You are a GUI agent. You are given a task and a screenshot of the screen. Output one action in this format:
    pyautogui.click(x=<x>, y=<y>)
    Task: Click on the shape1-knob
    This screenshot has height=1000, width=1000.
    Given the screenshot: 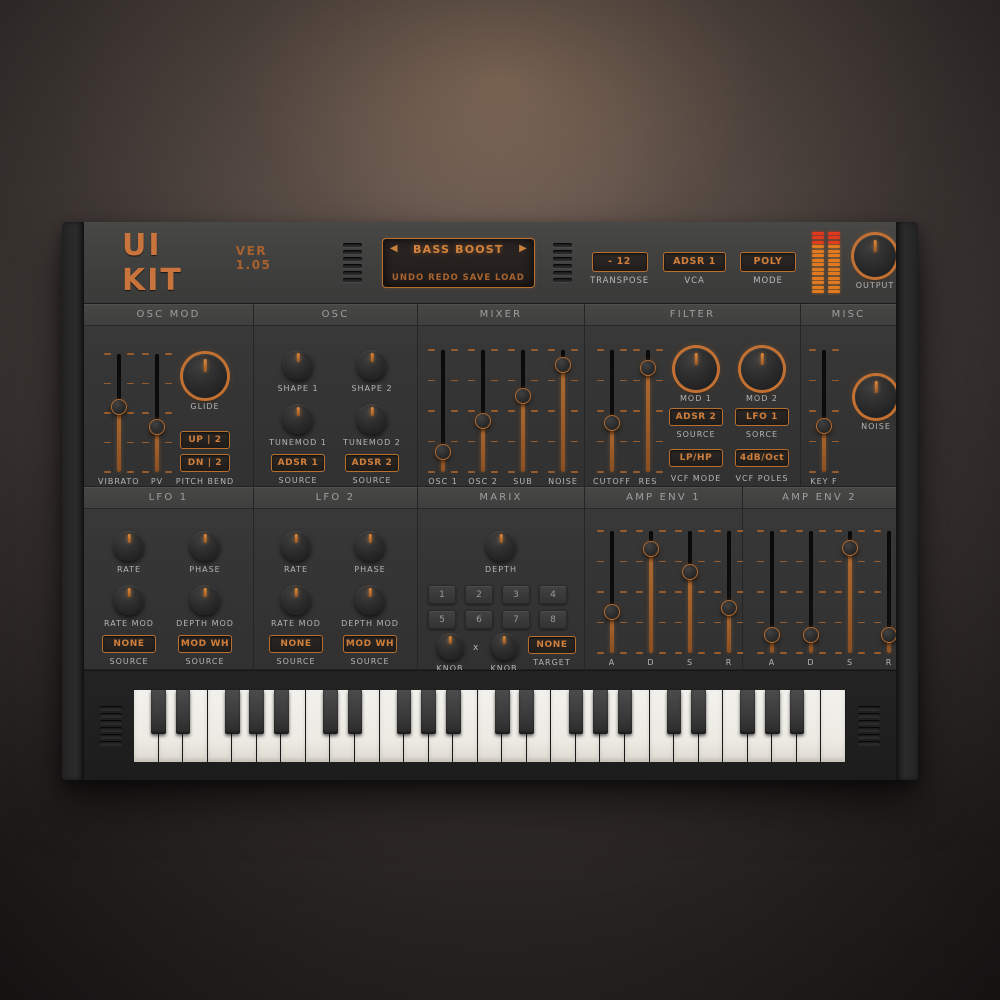 What is the action you would take?
    pyautogui.click(x=298, y=365)
    